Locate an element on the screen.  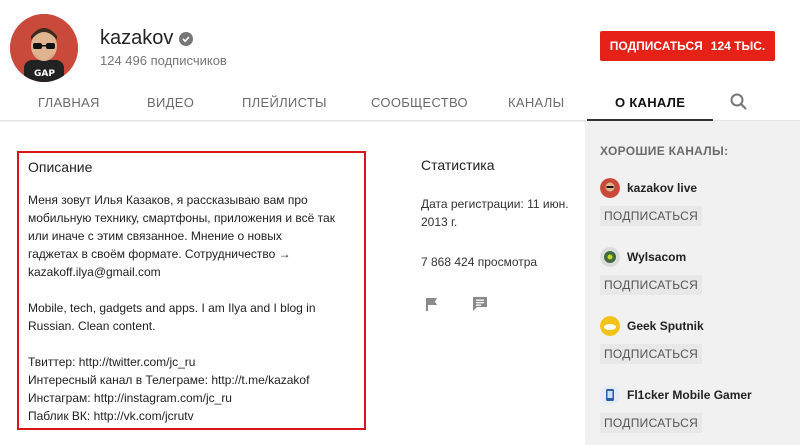
svg-text: GAP is located at coordinates (44, 74).